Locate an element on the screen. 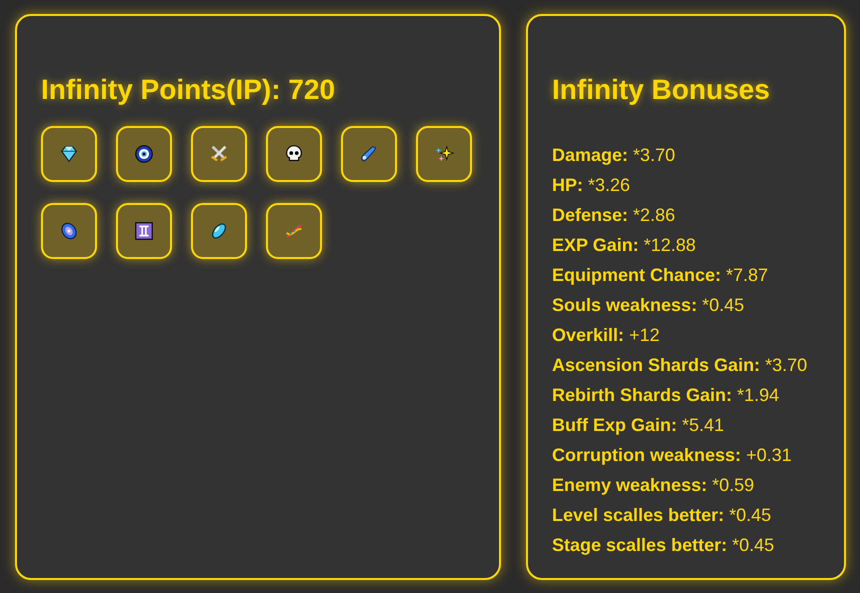 Image resolution: width=860 pixels, height=593 pixels. gemini-sign-icon is located at coordinates (144, 231).